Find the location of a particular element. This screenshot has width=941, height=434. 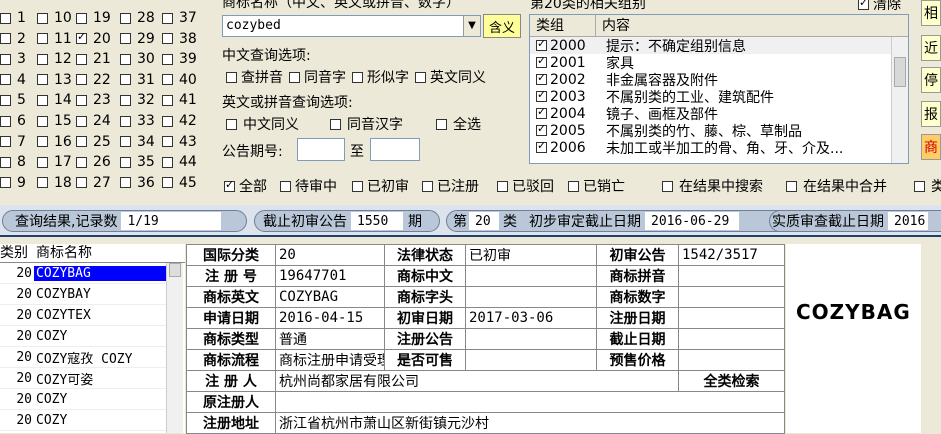

class-option-11: 11 is located at coordinates (54, 39).